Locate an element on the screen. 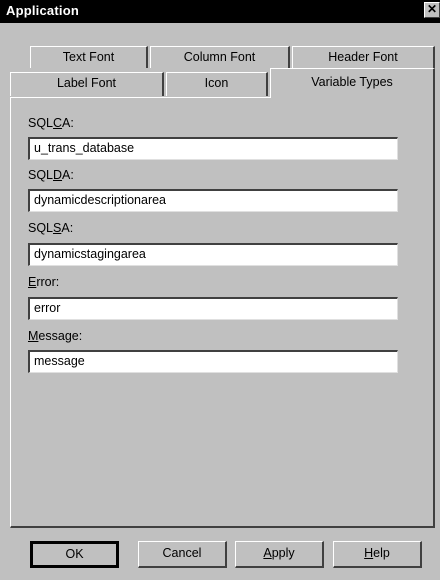  message-field: message is located at coordinates (213, 361).